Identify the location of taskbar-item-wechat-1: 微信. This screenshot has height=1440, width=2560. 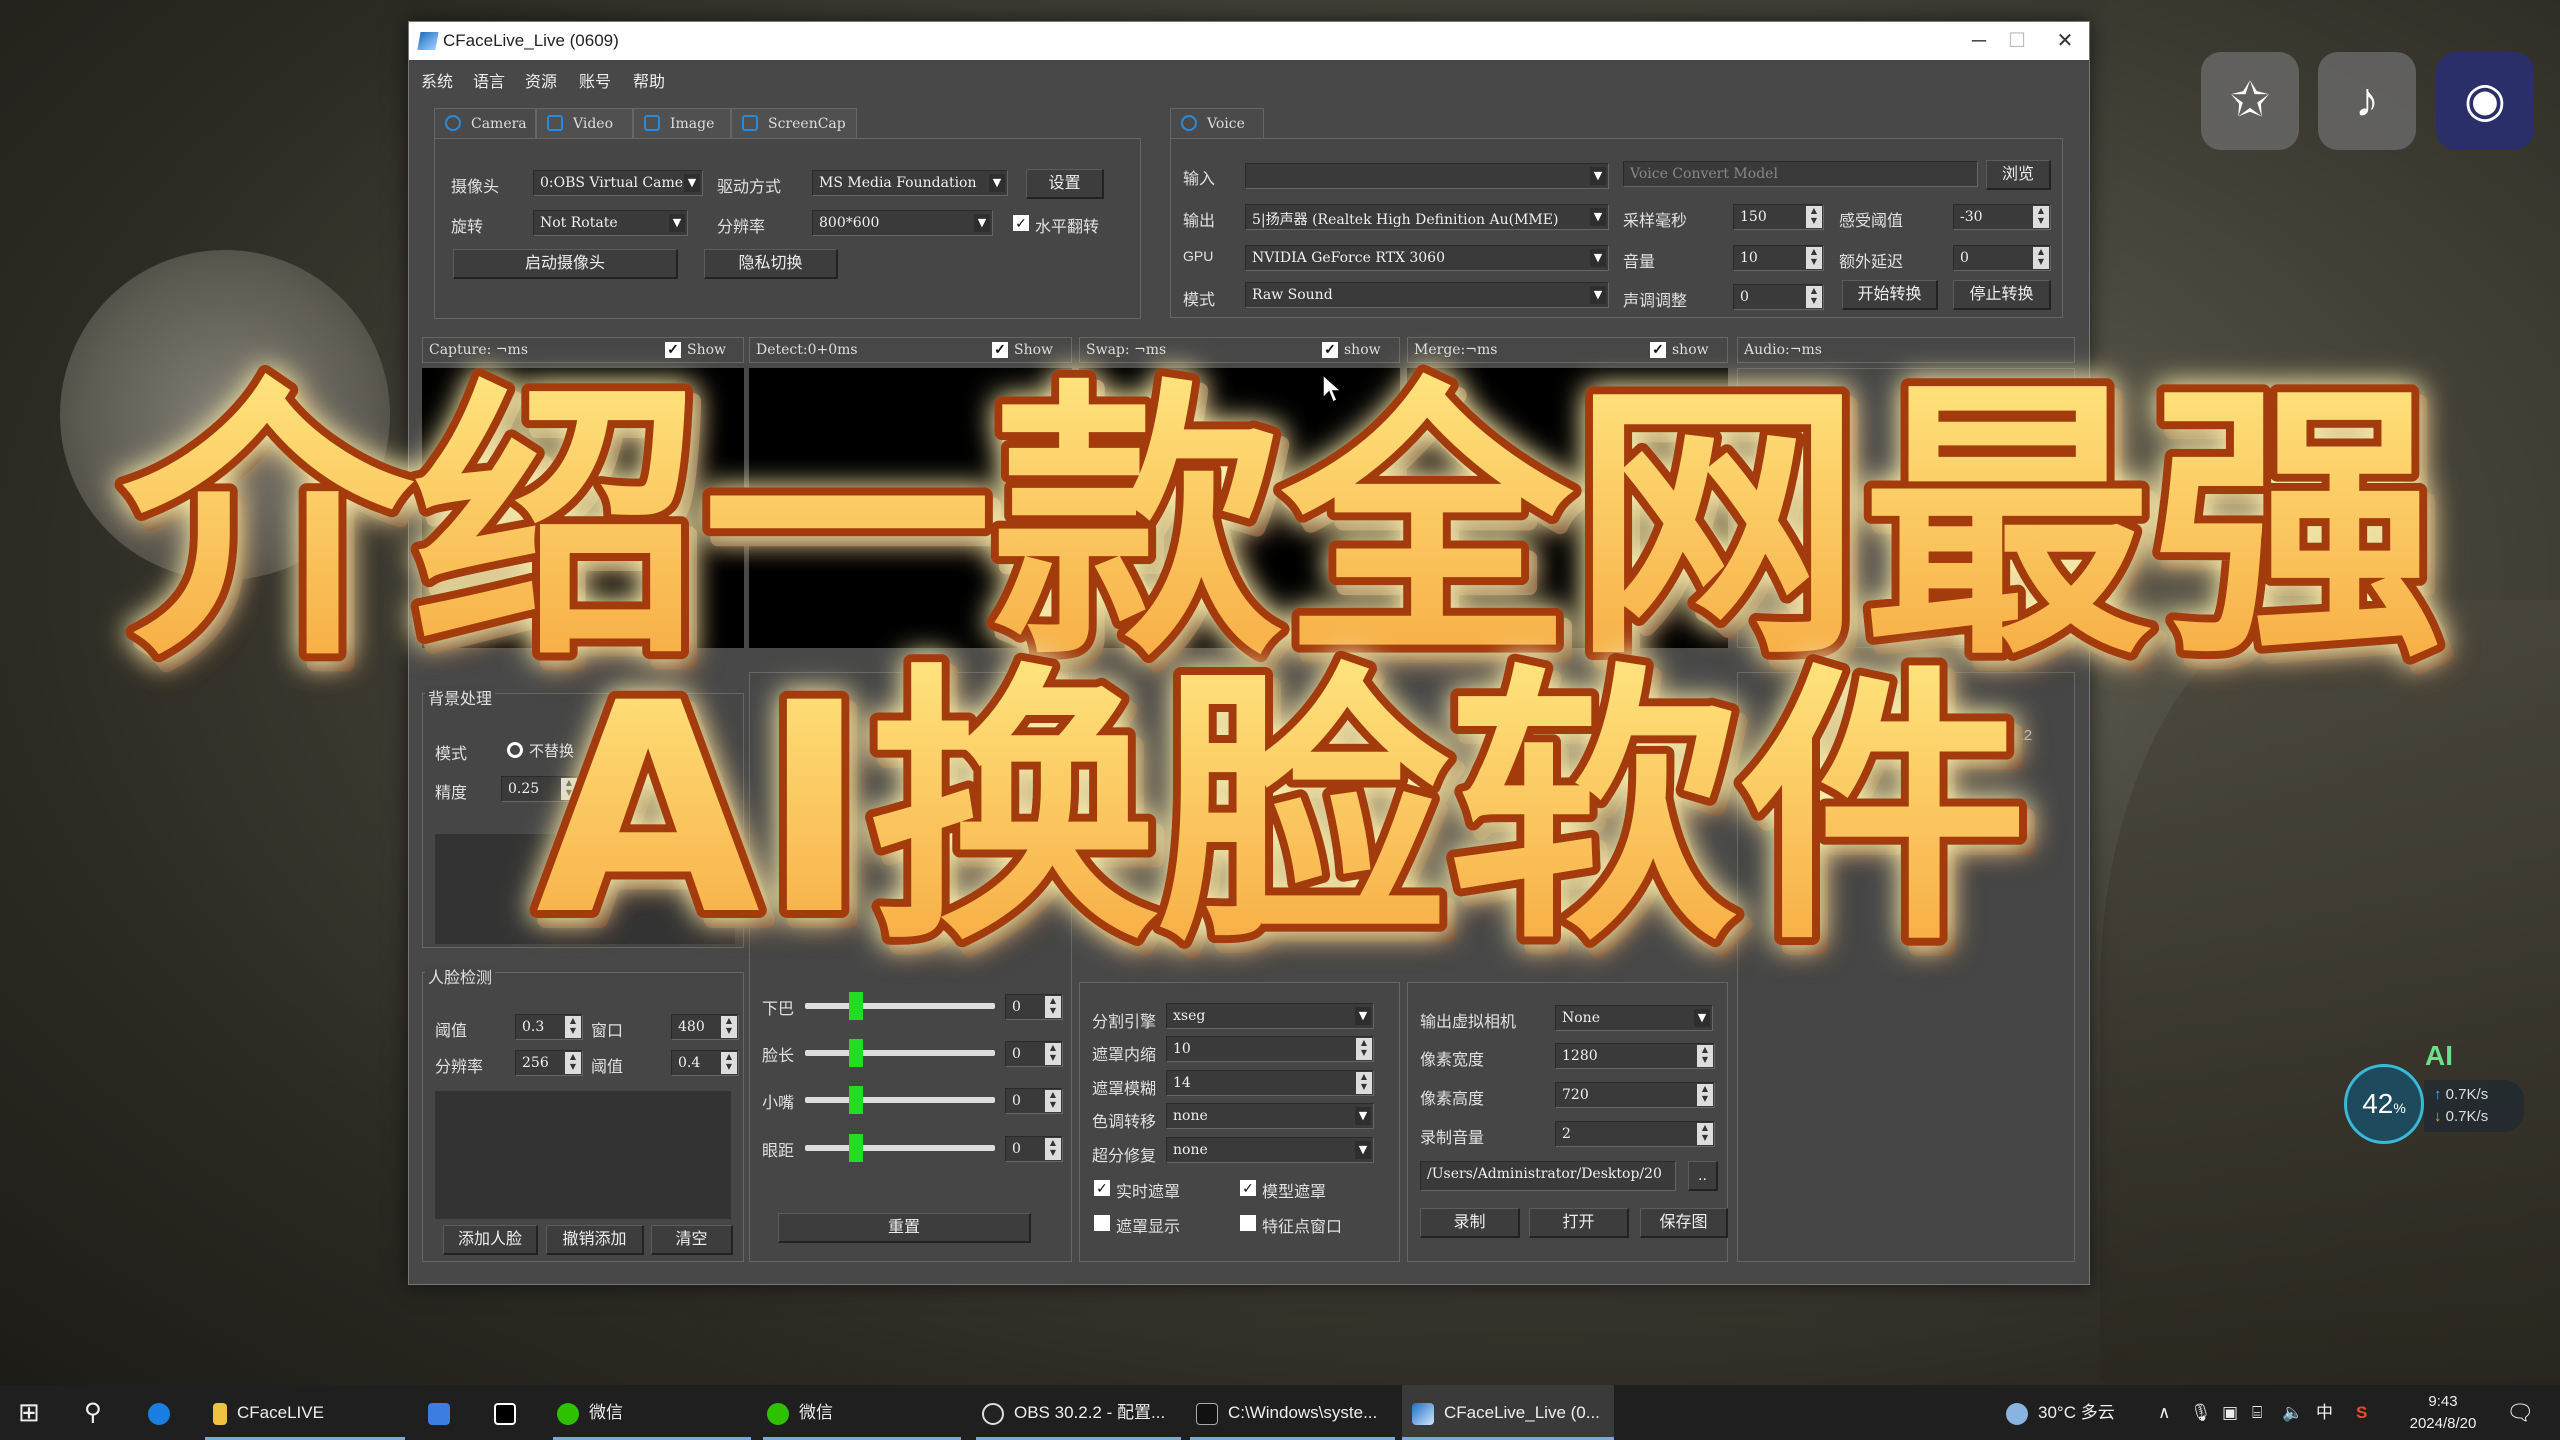
(652, 1412).